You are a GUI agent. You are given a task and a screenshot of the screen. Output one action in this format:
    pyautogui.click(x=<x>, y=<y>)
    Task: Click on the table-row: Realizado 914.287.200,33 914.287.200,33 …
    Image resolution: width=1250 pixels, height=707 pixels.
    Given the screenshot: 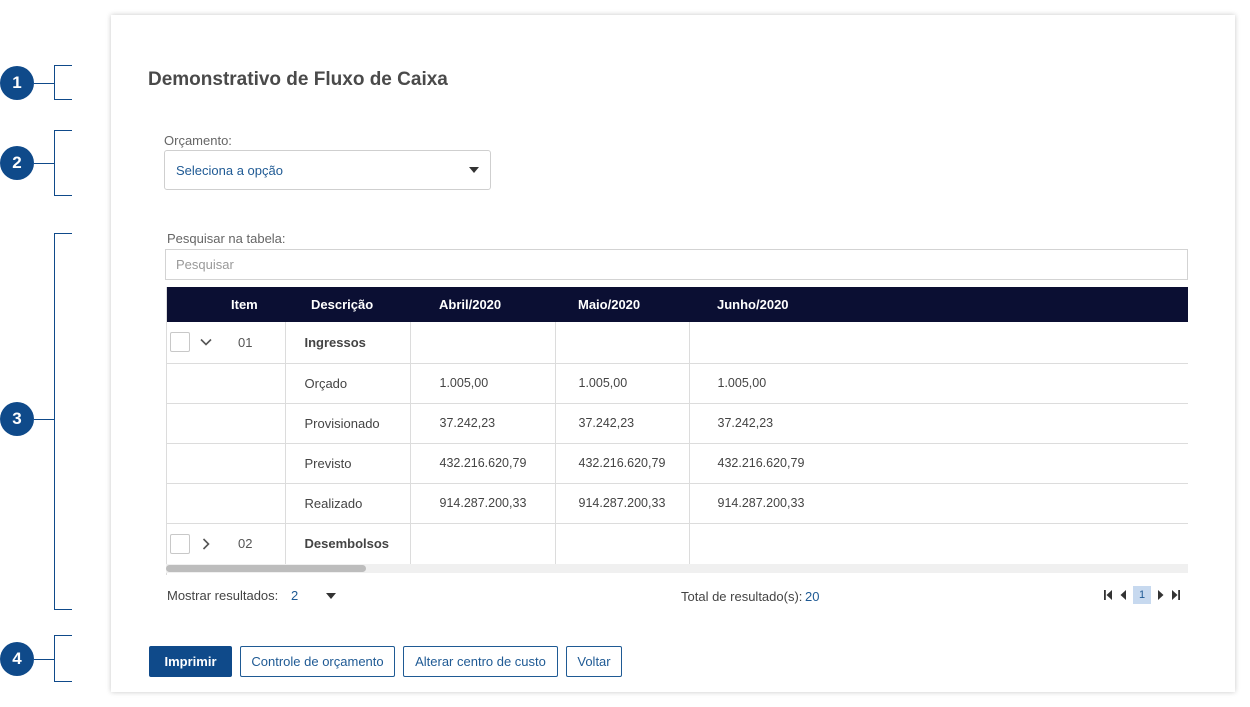 What is the action you would take?
    pyautogui.click(x=677, y=503)
    